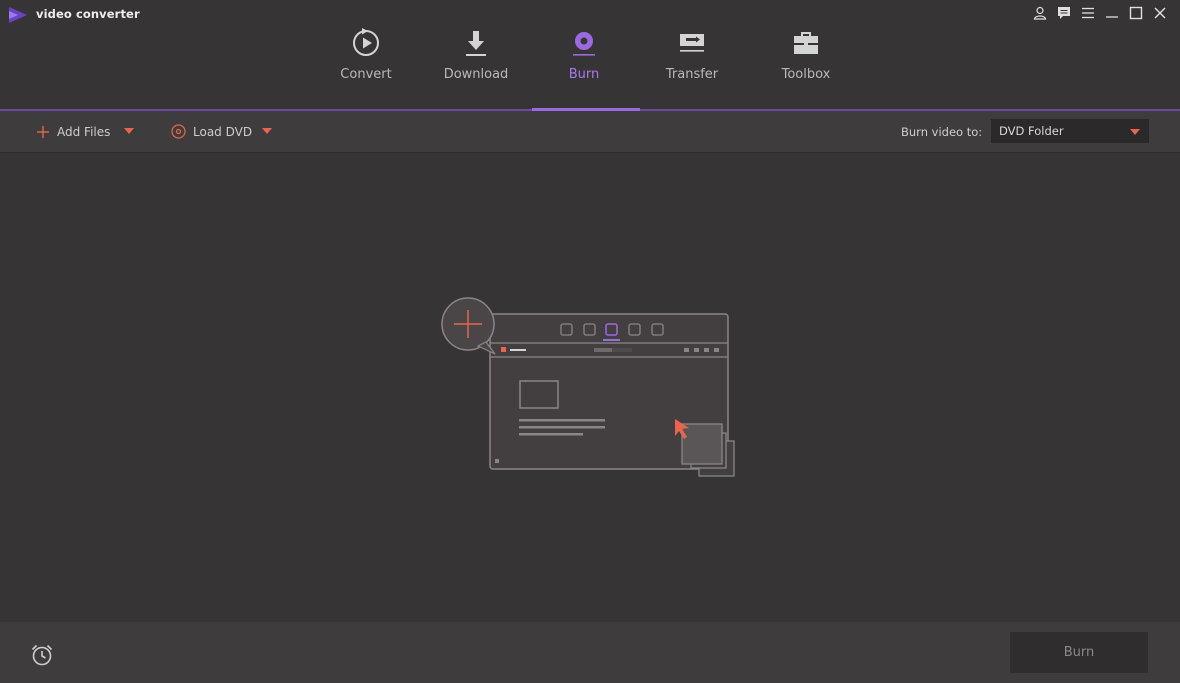 This screenshot has height=683, width=1180. What do you see at coordinates (267, 131) in the screenshot?
I see `load-dvd-dropdown-icon` at bounding box center [267, 131].